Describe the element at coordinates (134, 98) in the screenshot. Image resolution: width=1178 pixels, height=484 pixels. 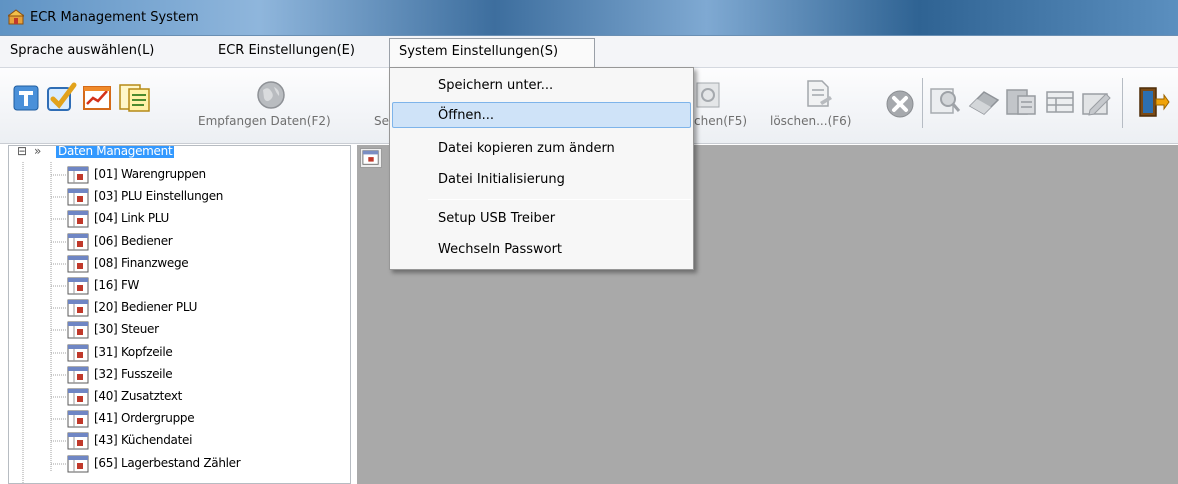
I see `document-icon` at that location.